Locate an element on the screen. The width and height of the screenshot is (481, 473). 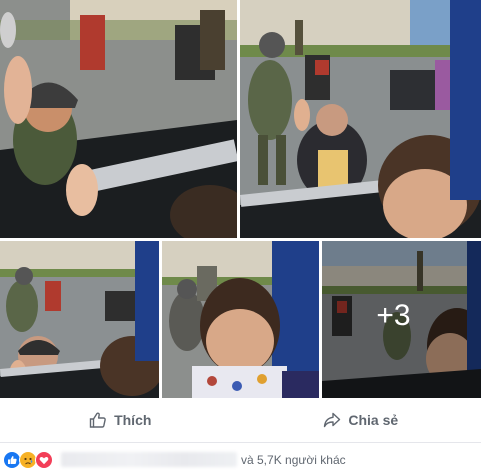
photo-4-image is located at coordinates (240, 319).